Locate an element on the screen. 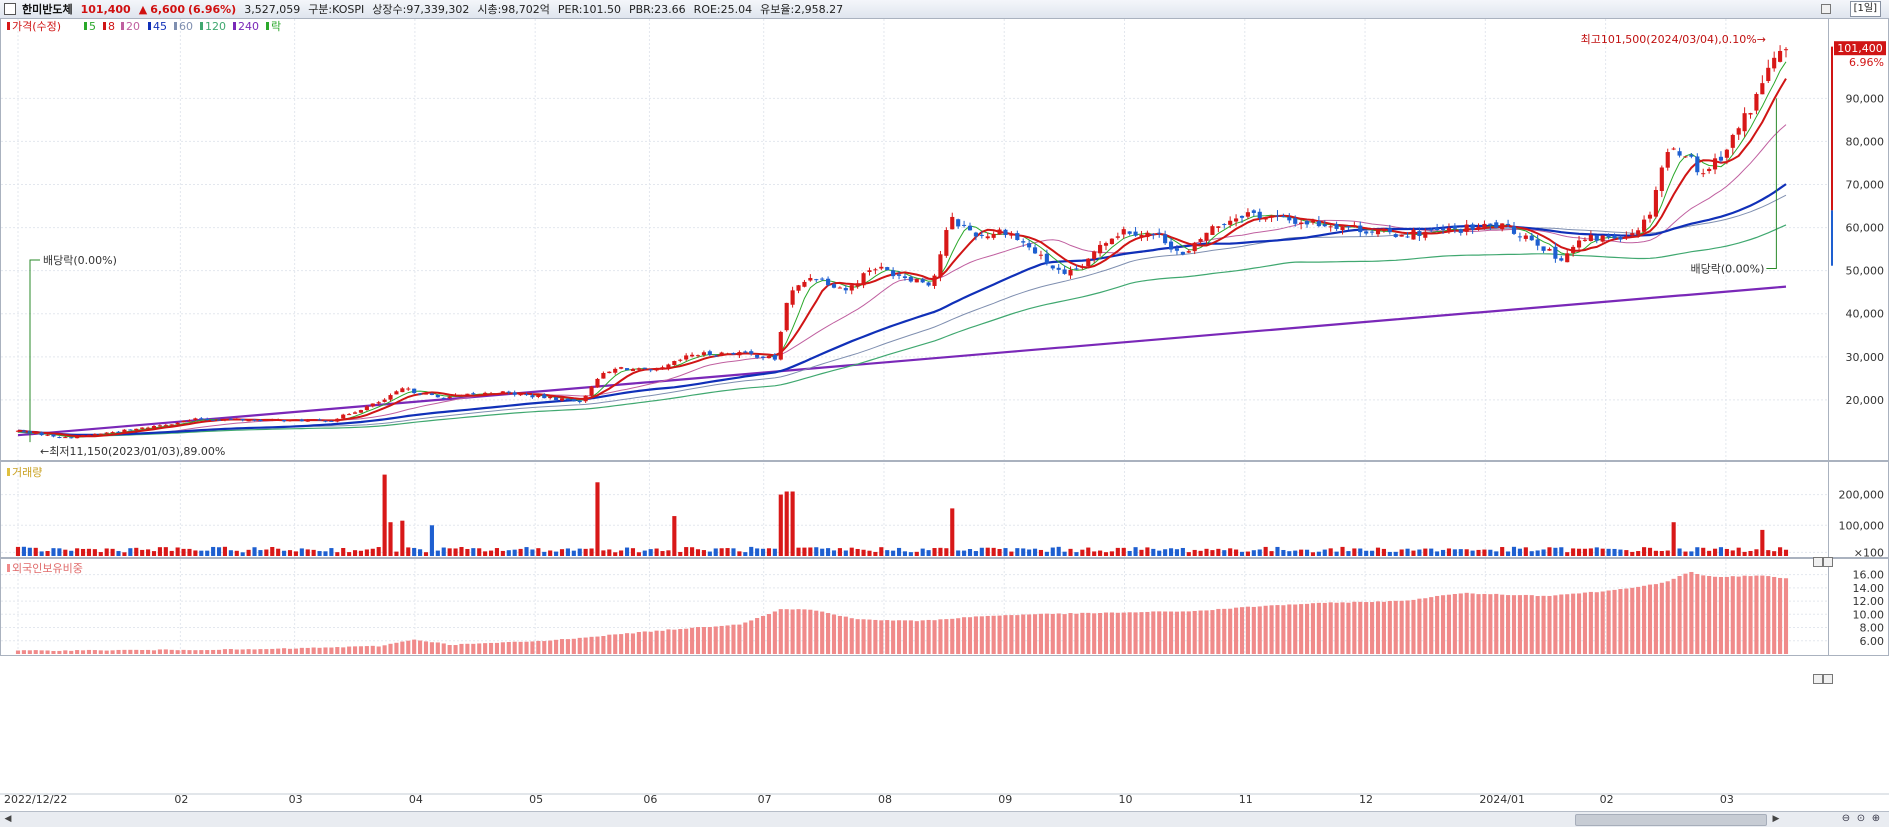 The image size is (1889, 827). volume-y-tick-1: 100,000 is located at coordinates (1862, 525).